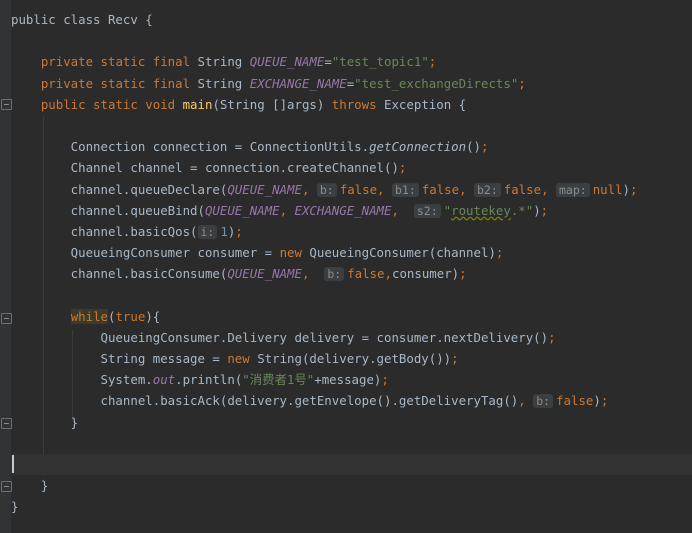 Image resolution: width=692 pixels, height=533 pixels. I want to click on code-line: public class Recv {, so click(351, 19).